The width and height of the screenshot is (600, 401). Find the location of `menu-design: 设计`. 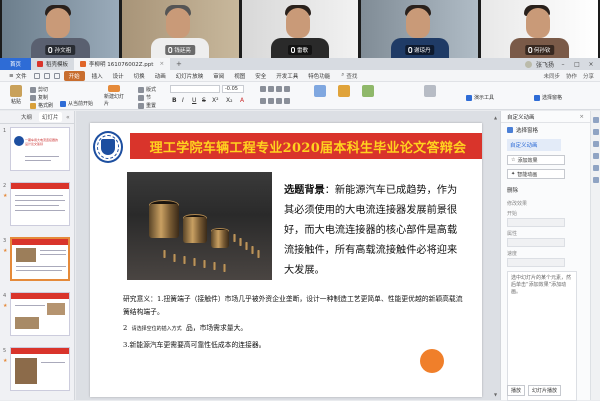

menu-design: 设计 is located at coordinates (118, 76).